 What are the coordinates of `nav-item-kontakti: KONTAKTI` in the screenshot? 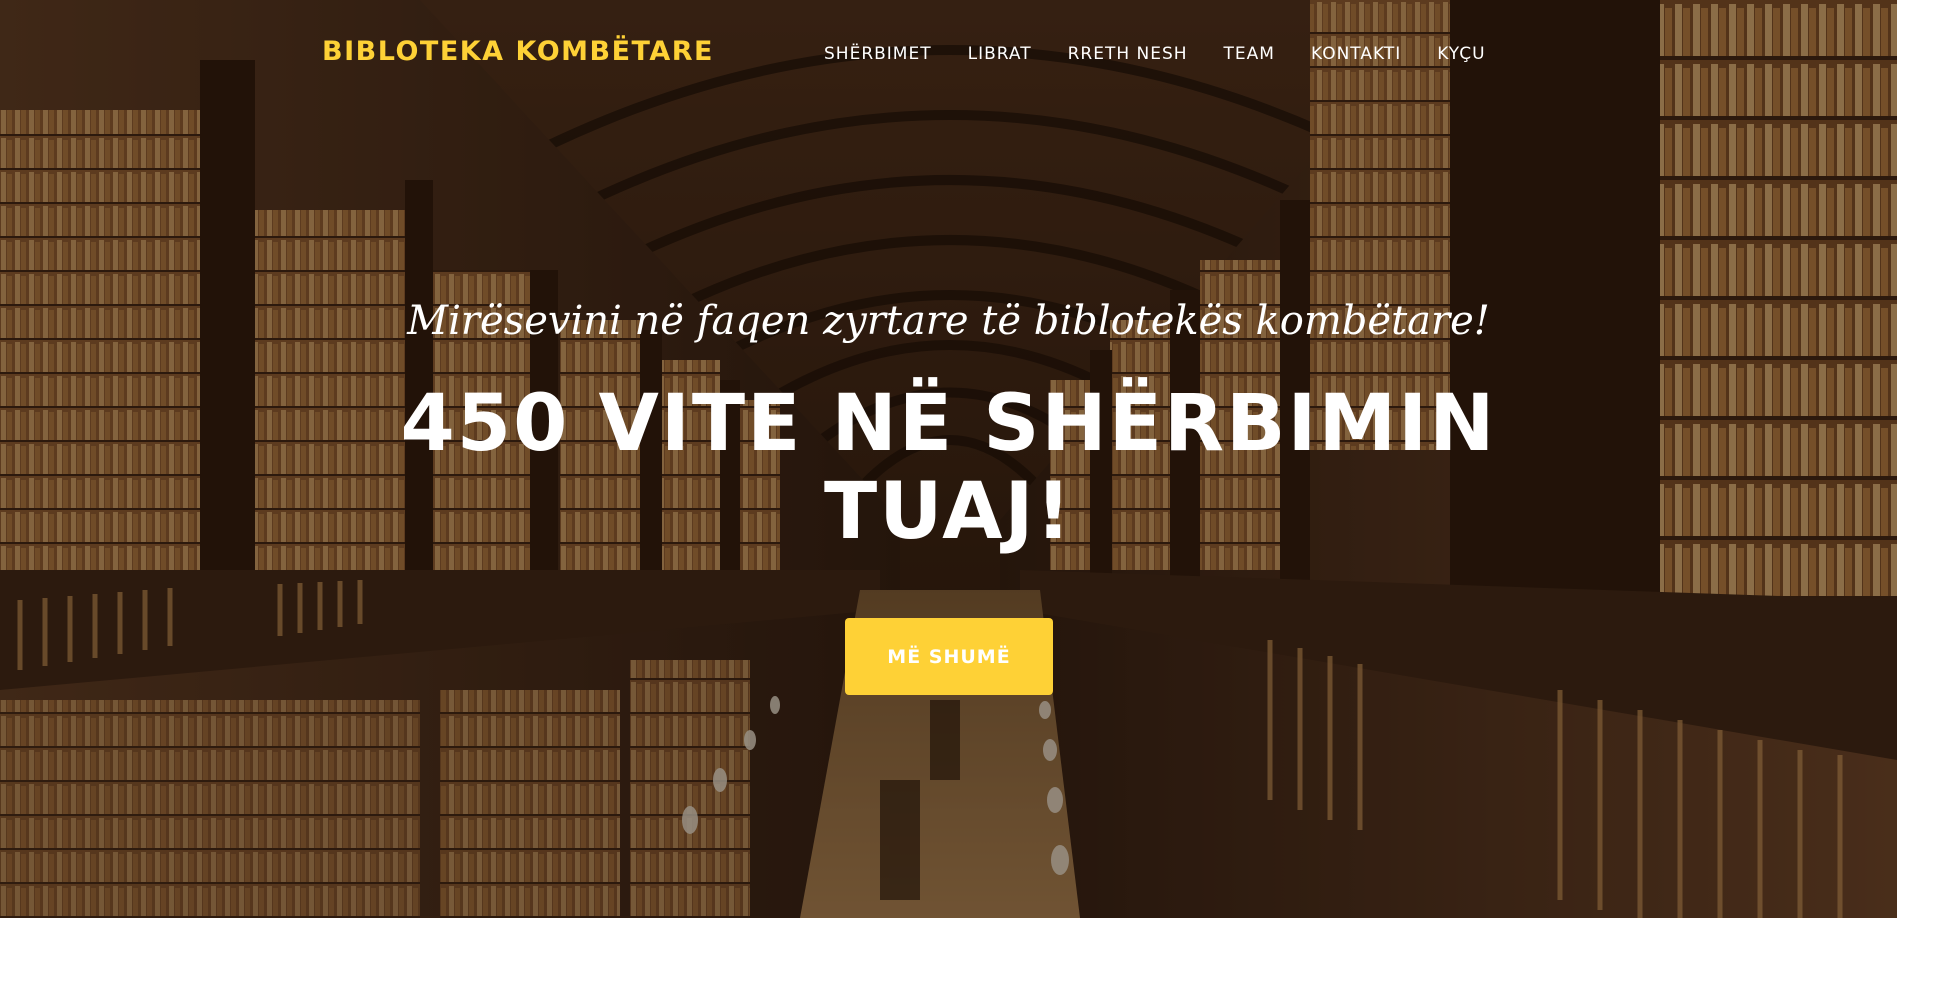 It's located at (1356, 54).